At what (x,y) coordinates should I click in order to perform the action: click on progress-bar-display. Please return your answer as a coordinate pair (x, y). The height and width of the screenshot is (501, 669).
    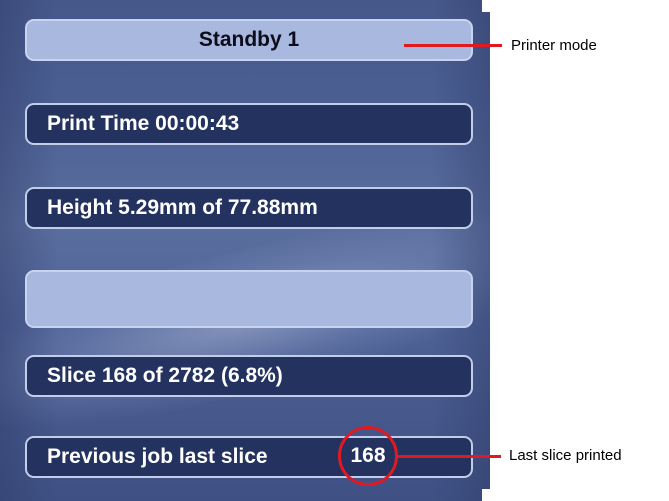
    Looking at the image, I should click on (249, 299).